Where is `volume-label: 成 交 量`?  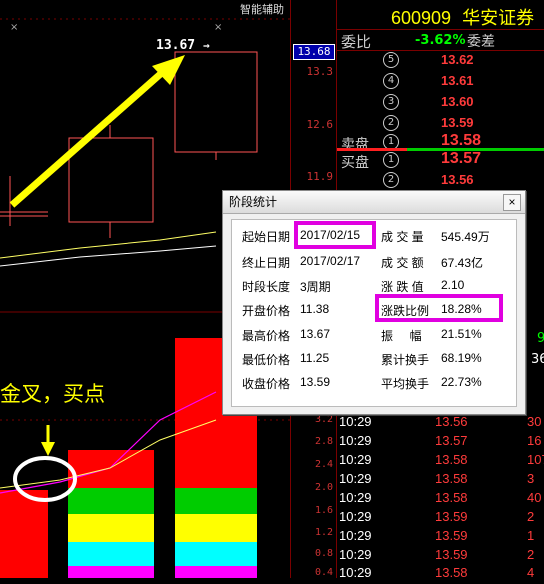 volume-label: 成 交 量 is located at coordinates (402, 237).